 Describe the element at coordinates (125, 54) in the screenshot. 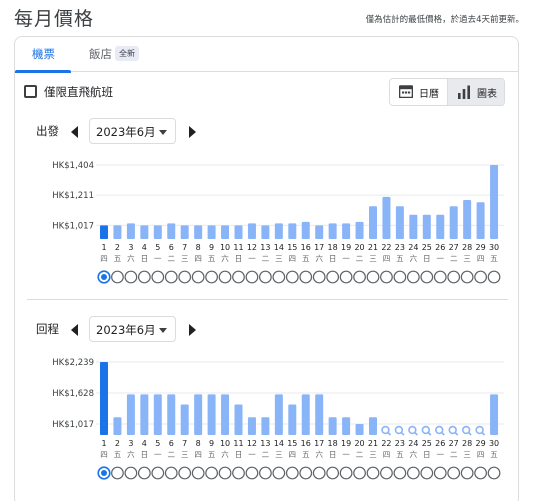

I see `tab-hotels: 飯店 全新` at that location.